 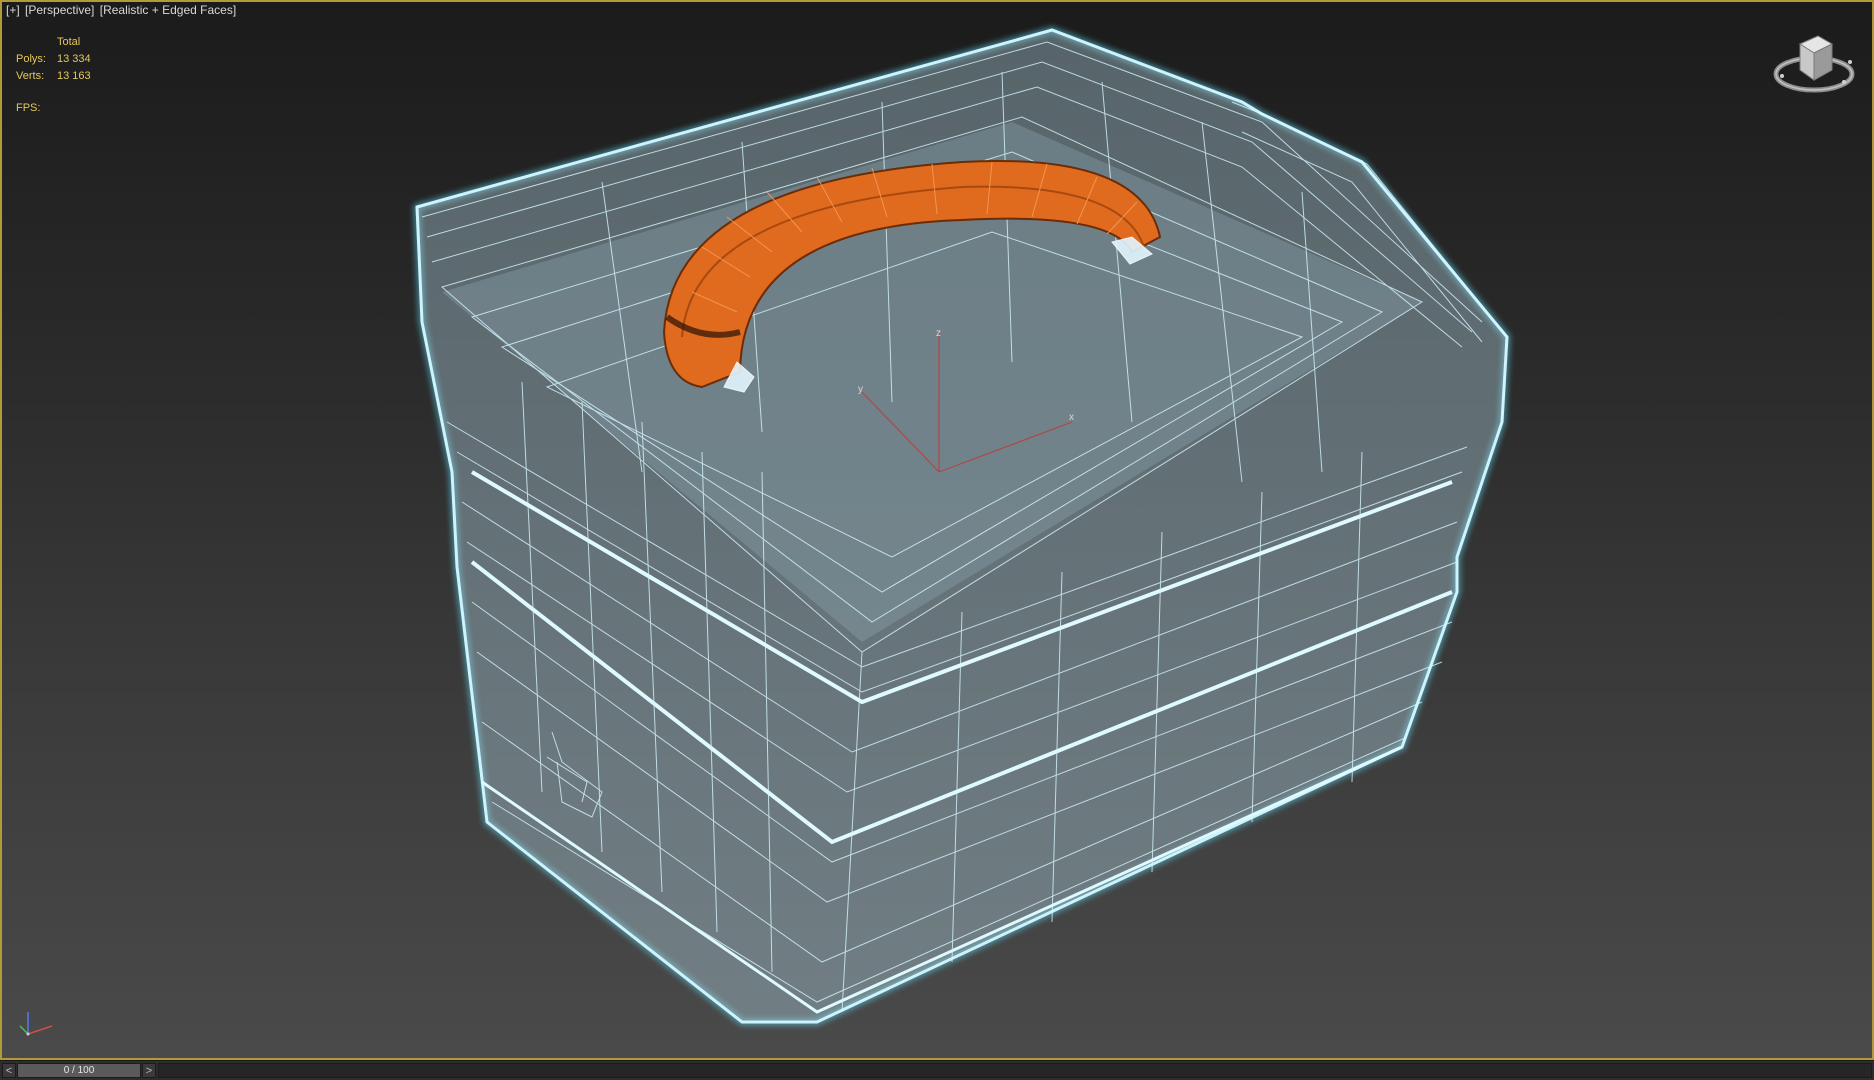 What do you see at coordinates (69, 42) in the screenshot?
I see `stats-header: Total` at bounding box center [69, 42].